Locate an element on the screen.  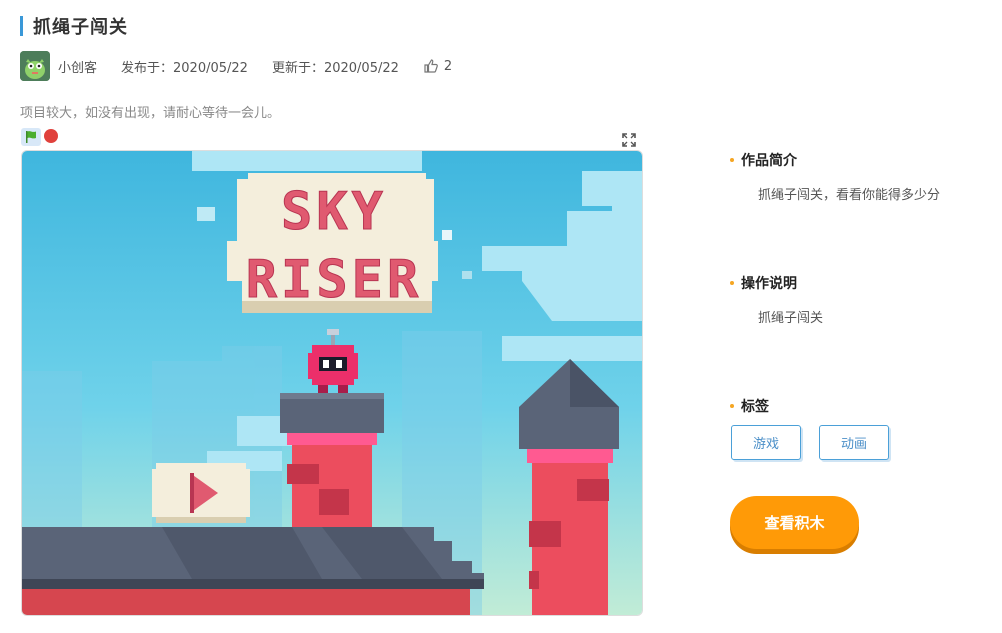
howto-heading: 操作说明 is located at coordinates (776, 283).